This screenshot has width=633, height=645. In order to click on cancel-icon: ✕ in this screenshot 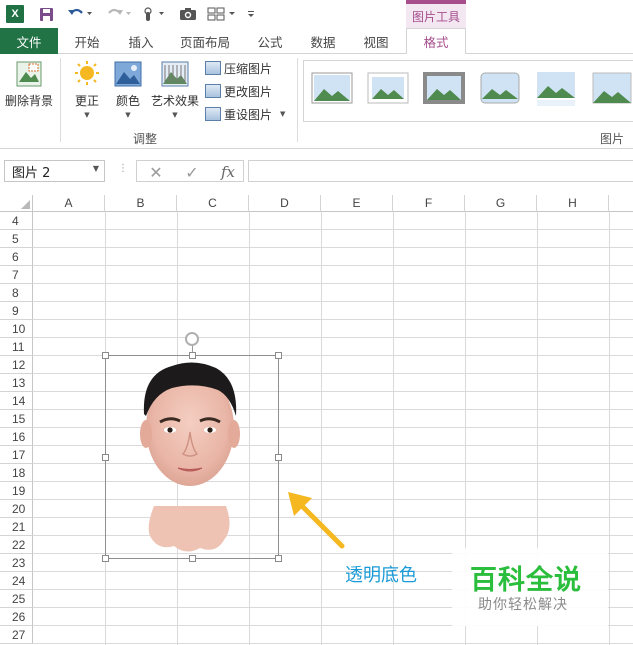, I will do `click(156, 172)`.